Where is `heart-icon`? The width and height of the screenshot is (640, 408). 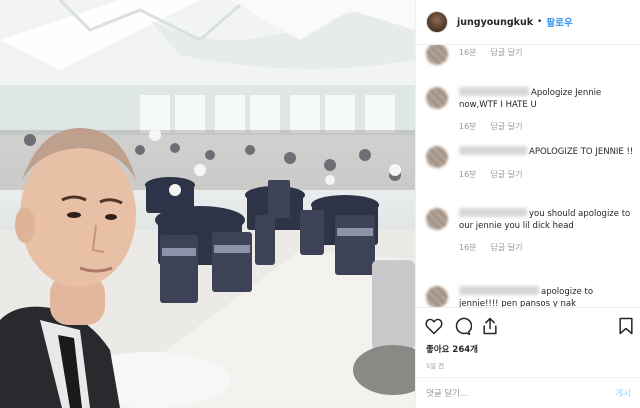
heart-icon is located at coordinates (435, 327).